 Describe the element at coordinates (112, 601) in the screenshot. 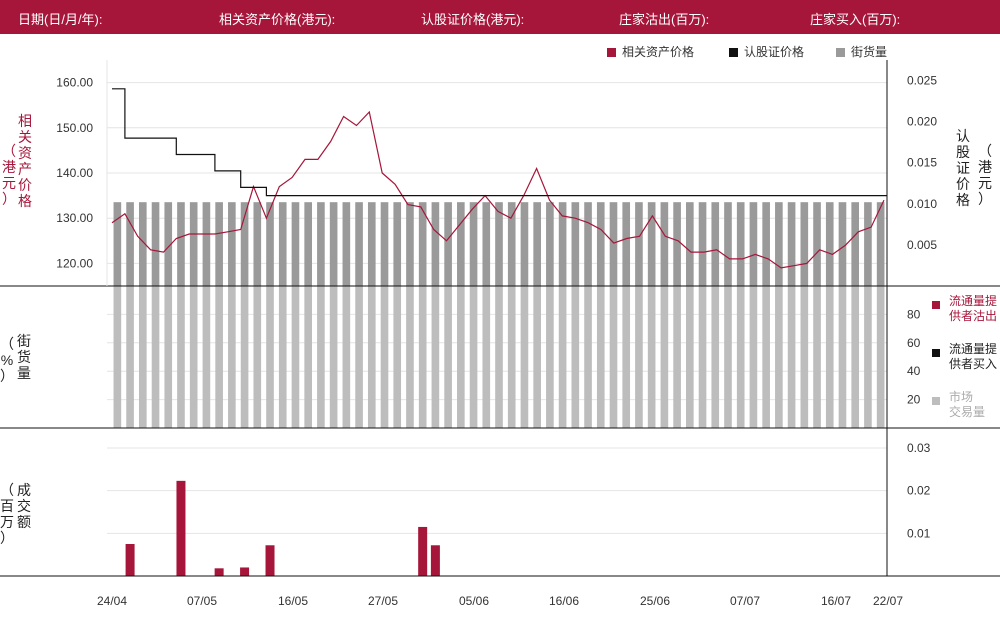

I see `x-tick-label: 24/04` at that location.